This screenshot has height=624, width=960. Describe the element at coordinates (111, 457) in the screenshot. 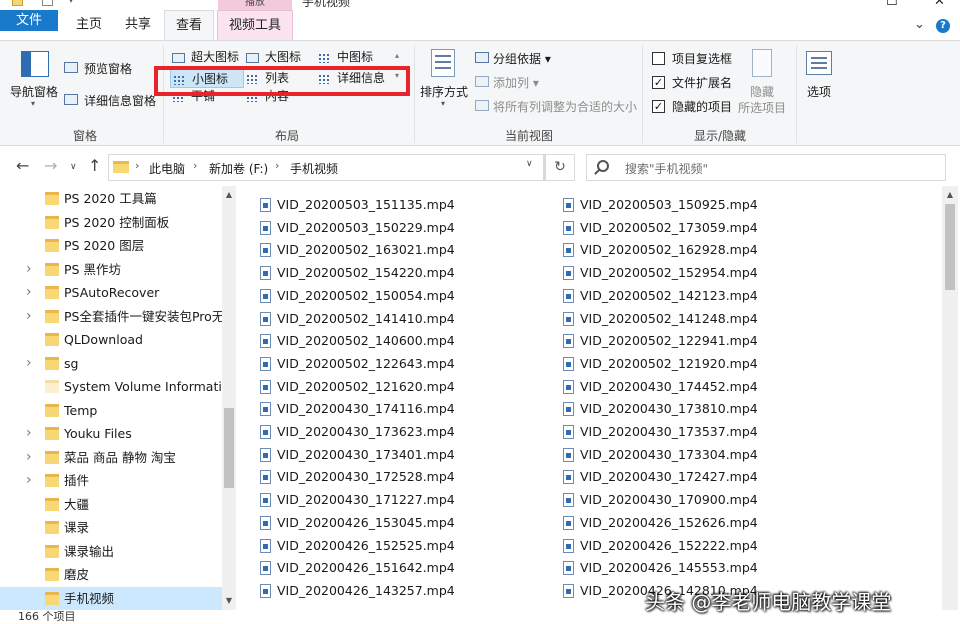

I see `nav-tree-item: › 菜品 商品 静物 淘宝` at that location.